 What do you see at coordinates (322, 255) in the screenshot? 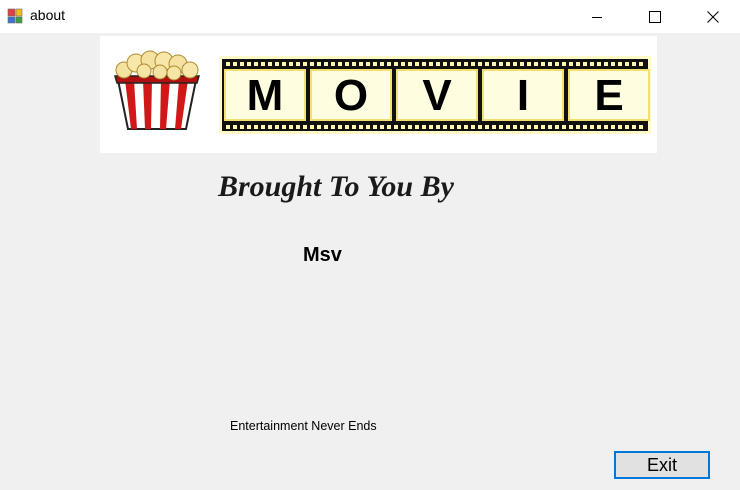
I see `author-name: Msv` at bounding box center [322, 255].